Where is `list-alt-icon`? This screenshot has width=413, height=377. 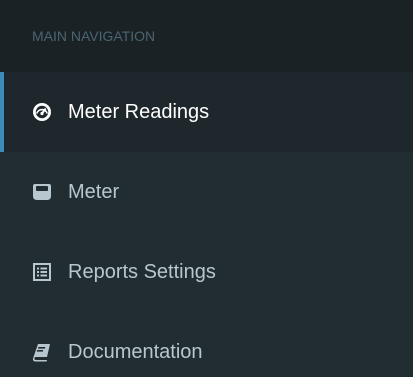
list-alt-icon is located at coordinates (42, 272).